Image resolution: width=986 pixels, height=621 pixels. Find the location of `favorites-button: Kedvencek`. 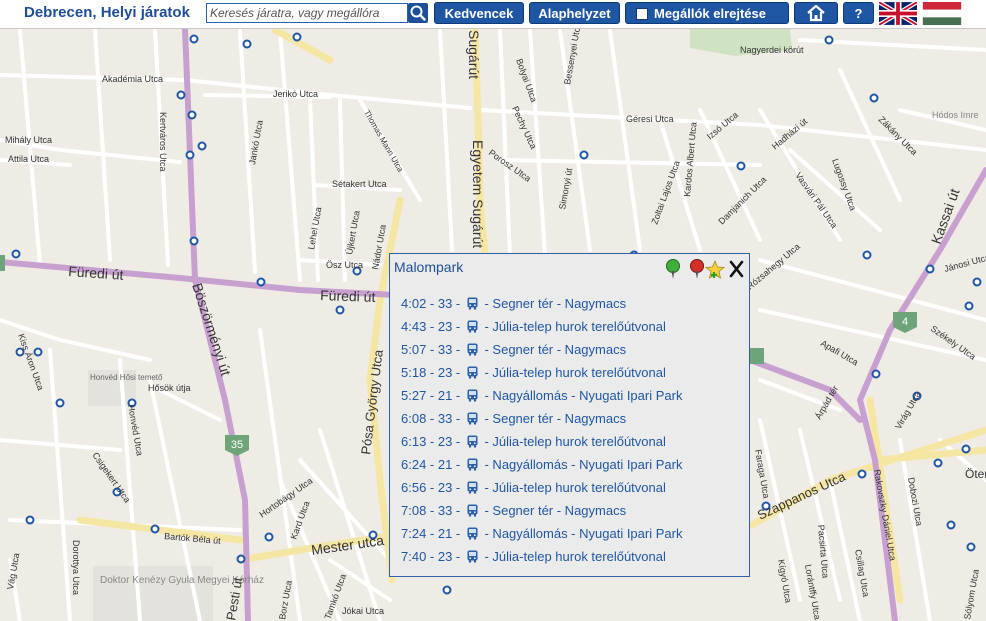

favorites-button: Kedvencek is located at coordinates (479, 13).